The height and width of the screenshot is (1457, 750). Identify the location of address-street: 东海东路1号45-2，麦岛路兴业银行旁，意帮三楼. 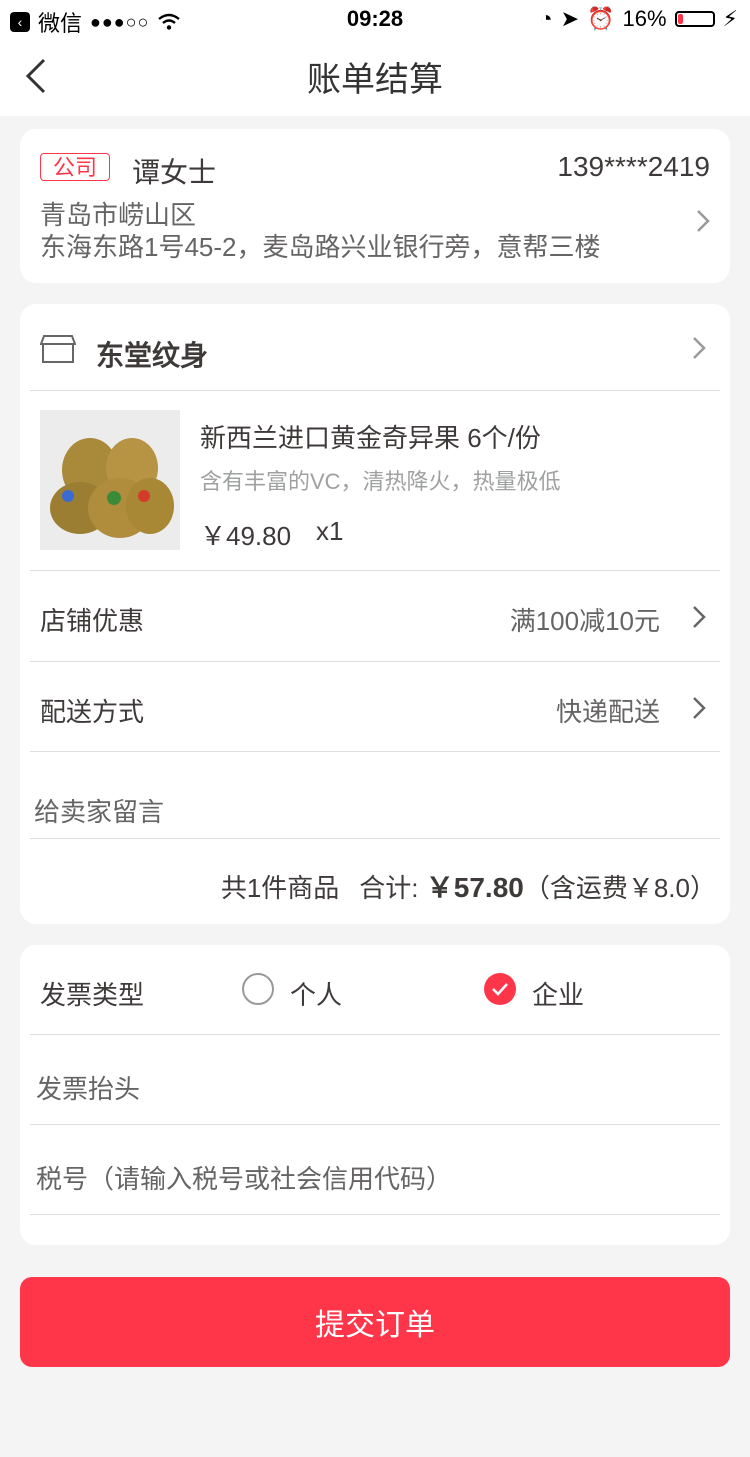
(320, 247).